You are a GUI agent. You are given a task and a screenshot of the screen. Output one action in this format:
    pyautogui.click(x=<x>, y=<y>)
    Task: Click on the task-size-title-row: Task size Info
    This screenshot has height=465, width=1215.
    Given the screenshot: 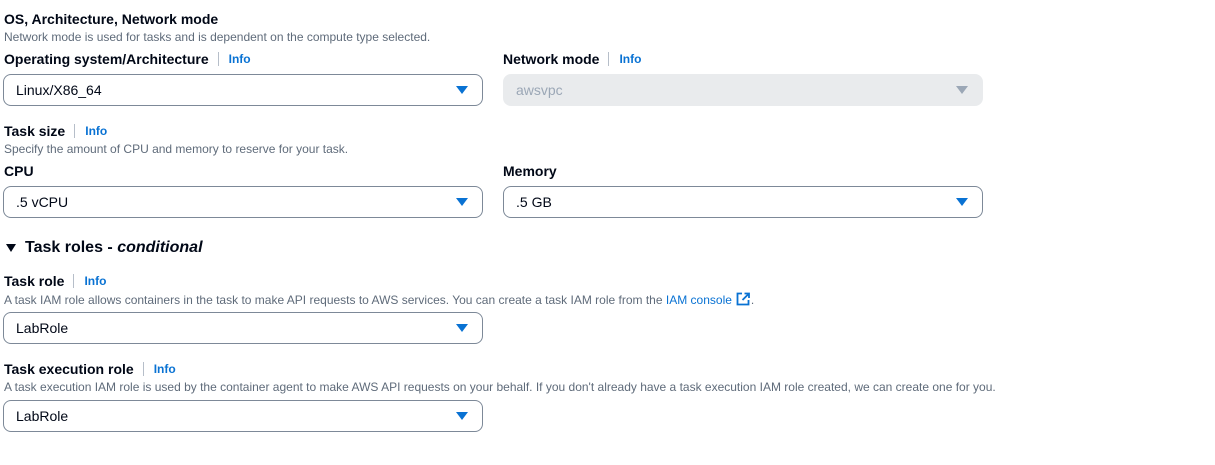 What is the action you would take?
    pyautogui.click(x=55, y=131)
    